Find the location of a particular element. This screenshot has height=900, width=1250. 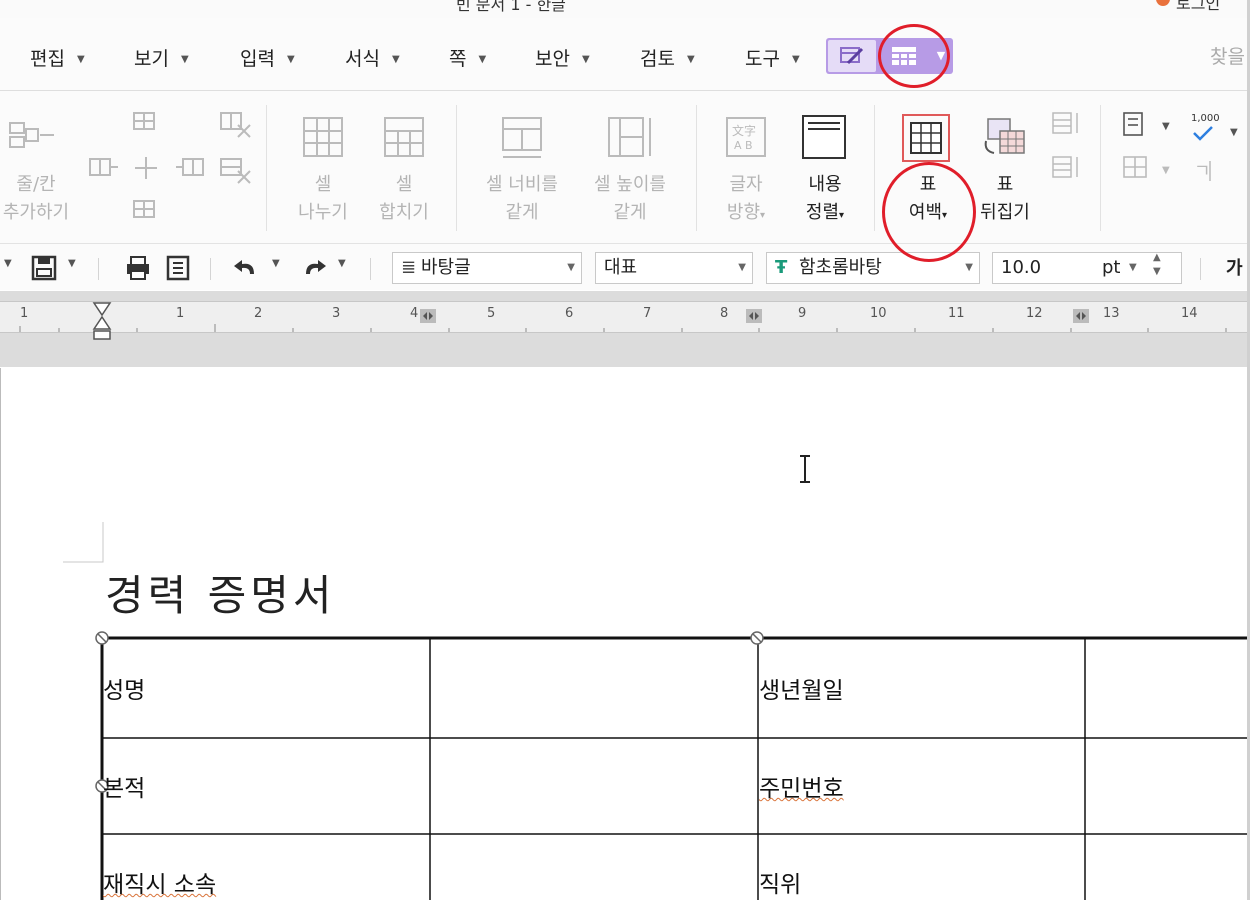

content-align-label: 내용 정렬▾ is located at coordinates (825, 200).